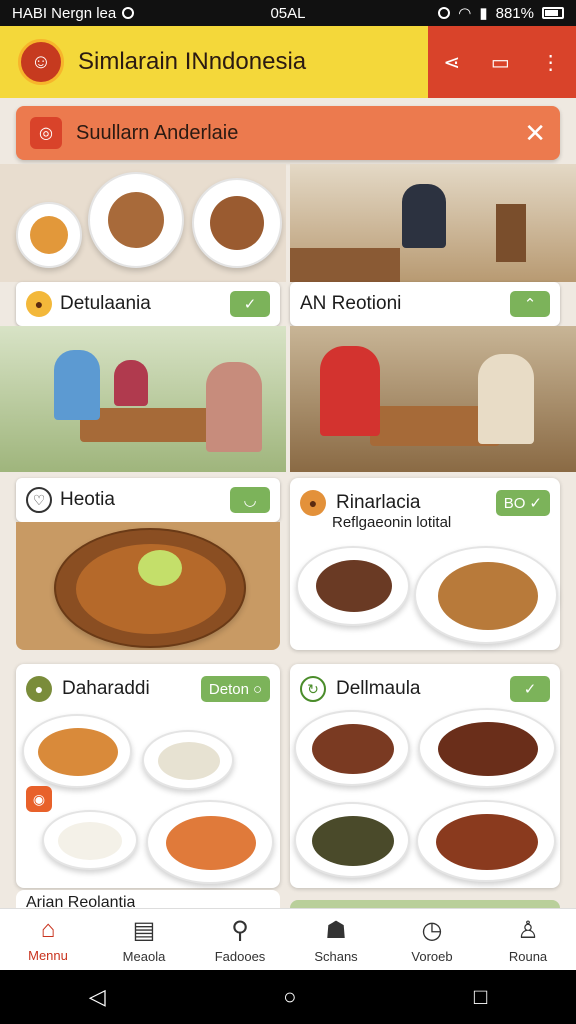 The width and height of the screenshot is (576, 1024). I want to click on chef-icon: ☗, so click(336, 930).